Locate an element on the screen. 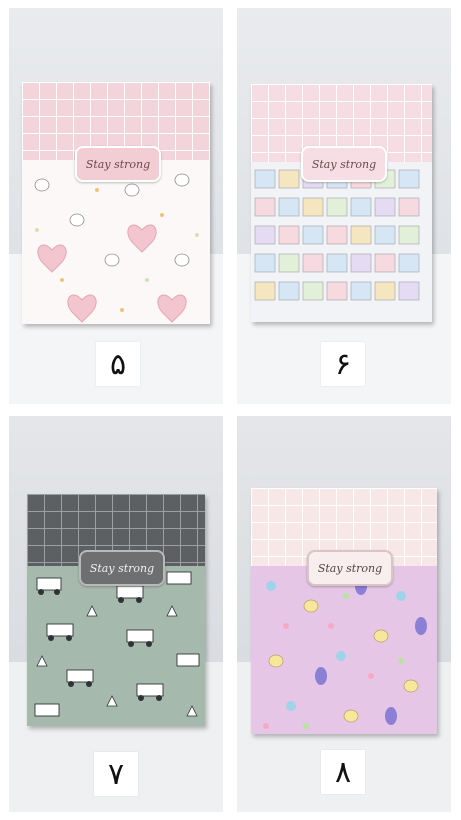 This screenshot has height=820, width=461. number-card-6: ۶ is located at coordinates (343, 364).